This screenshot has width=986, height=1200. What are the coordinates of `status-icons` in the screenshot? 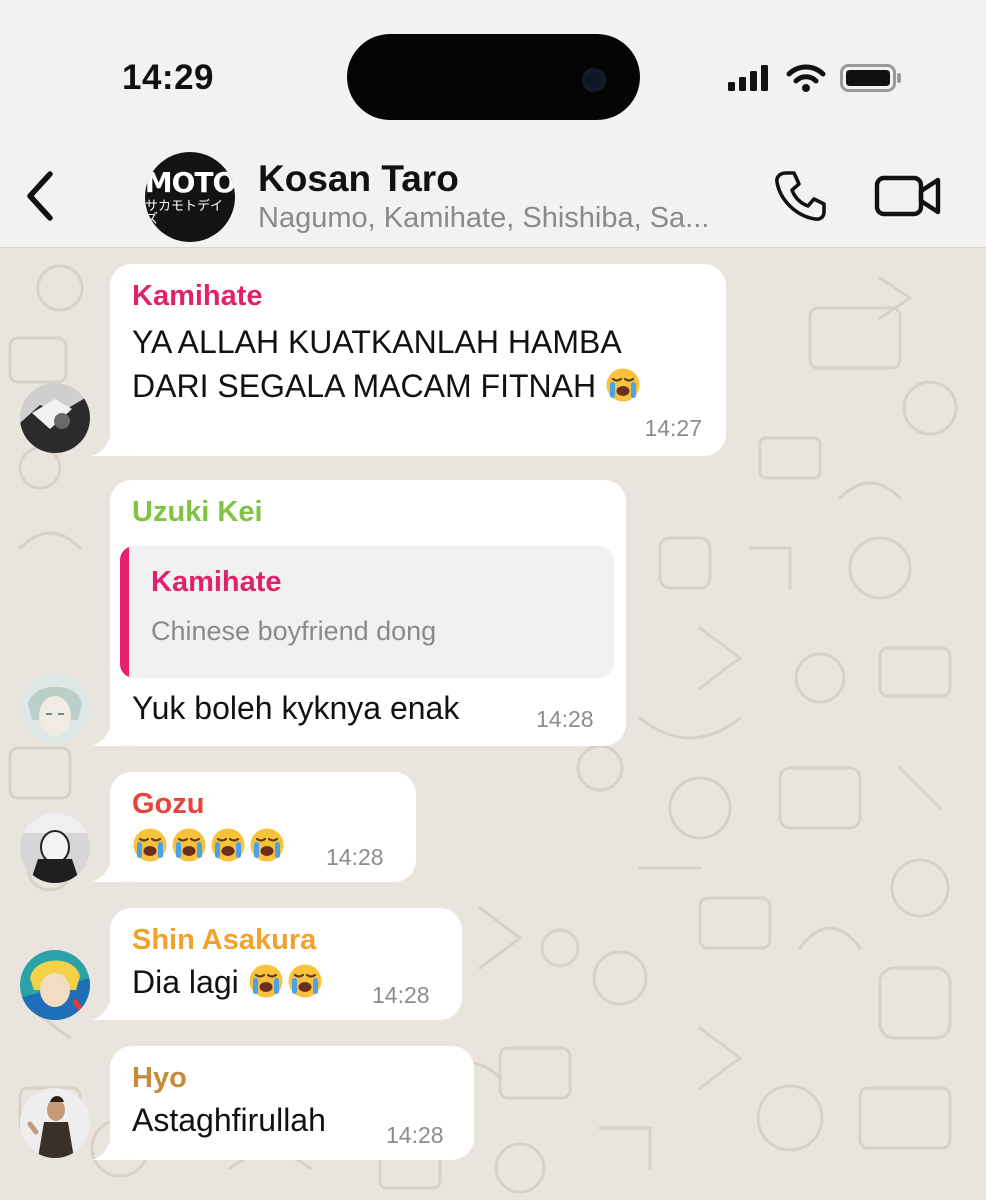 It's located at (815, 78).